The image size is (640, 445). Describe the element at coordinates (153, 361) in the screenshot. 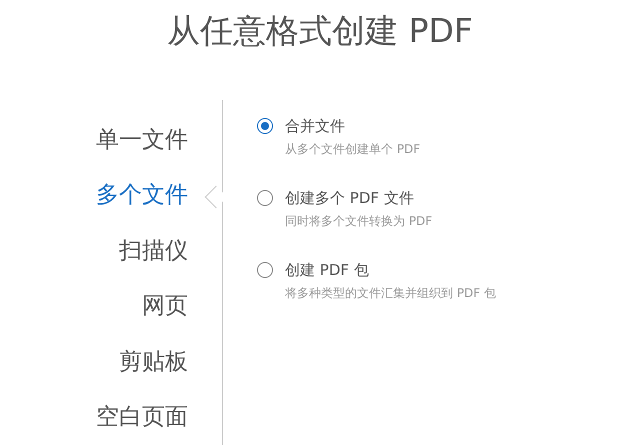

I see `sidebar-item: 剪贴板` at that location.